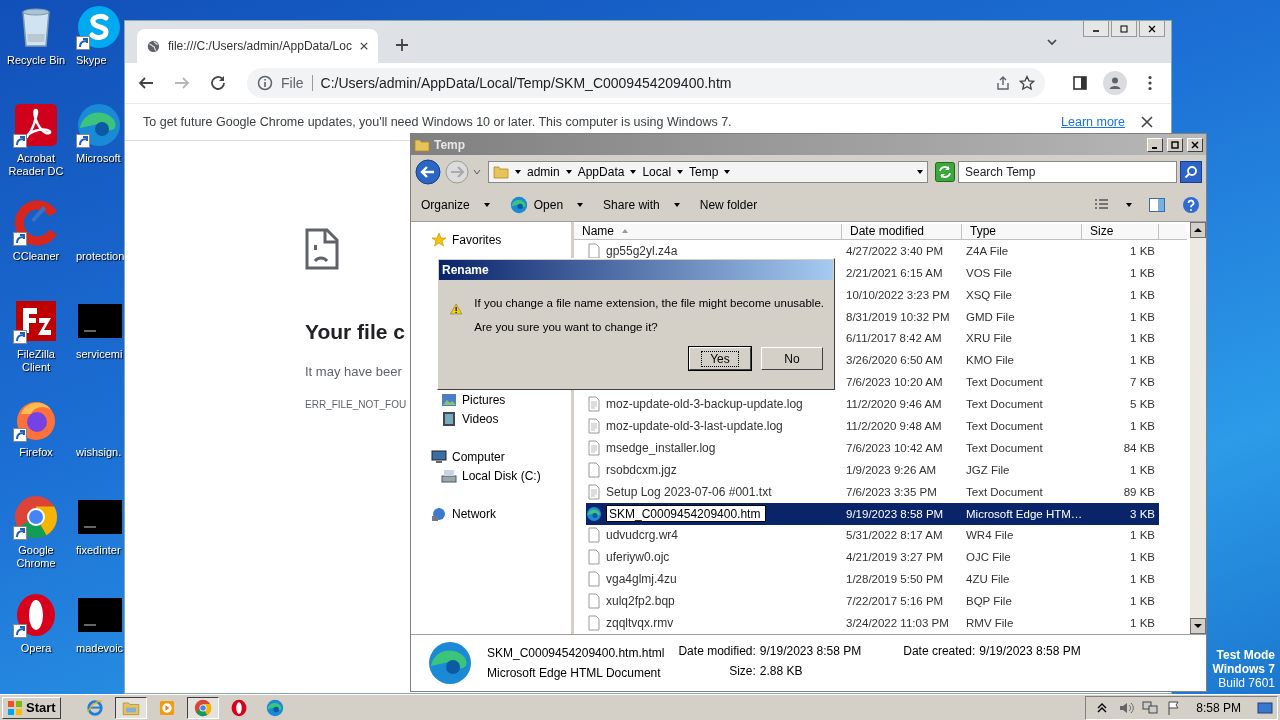 This screenshot has width=1280, height=720. What do you see at coordinates (1067, 172) in the screenshot?
I see `search-field: Search Temp` at bounding box center [1067, 172].